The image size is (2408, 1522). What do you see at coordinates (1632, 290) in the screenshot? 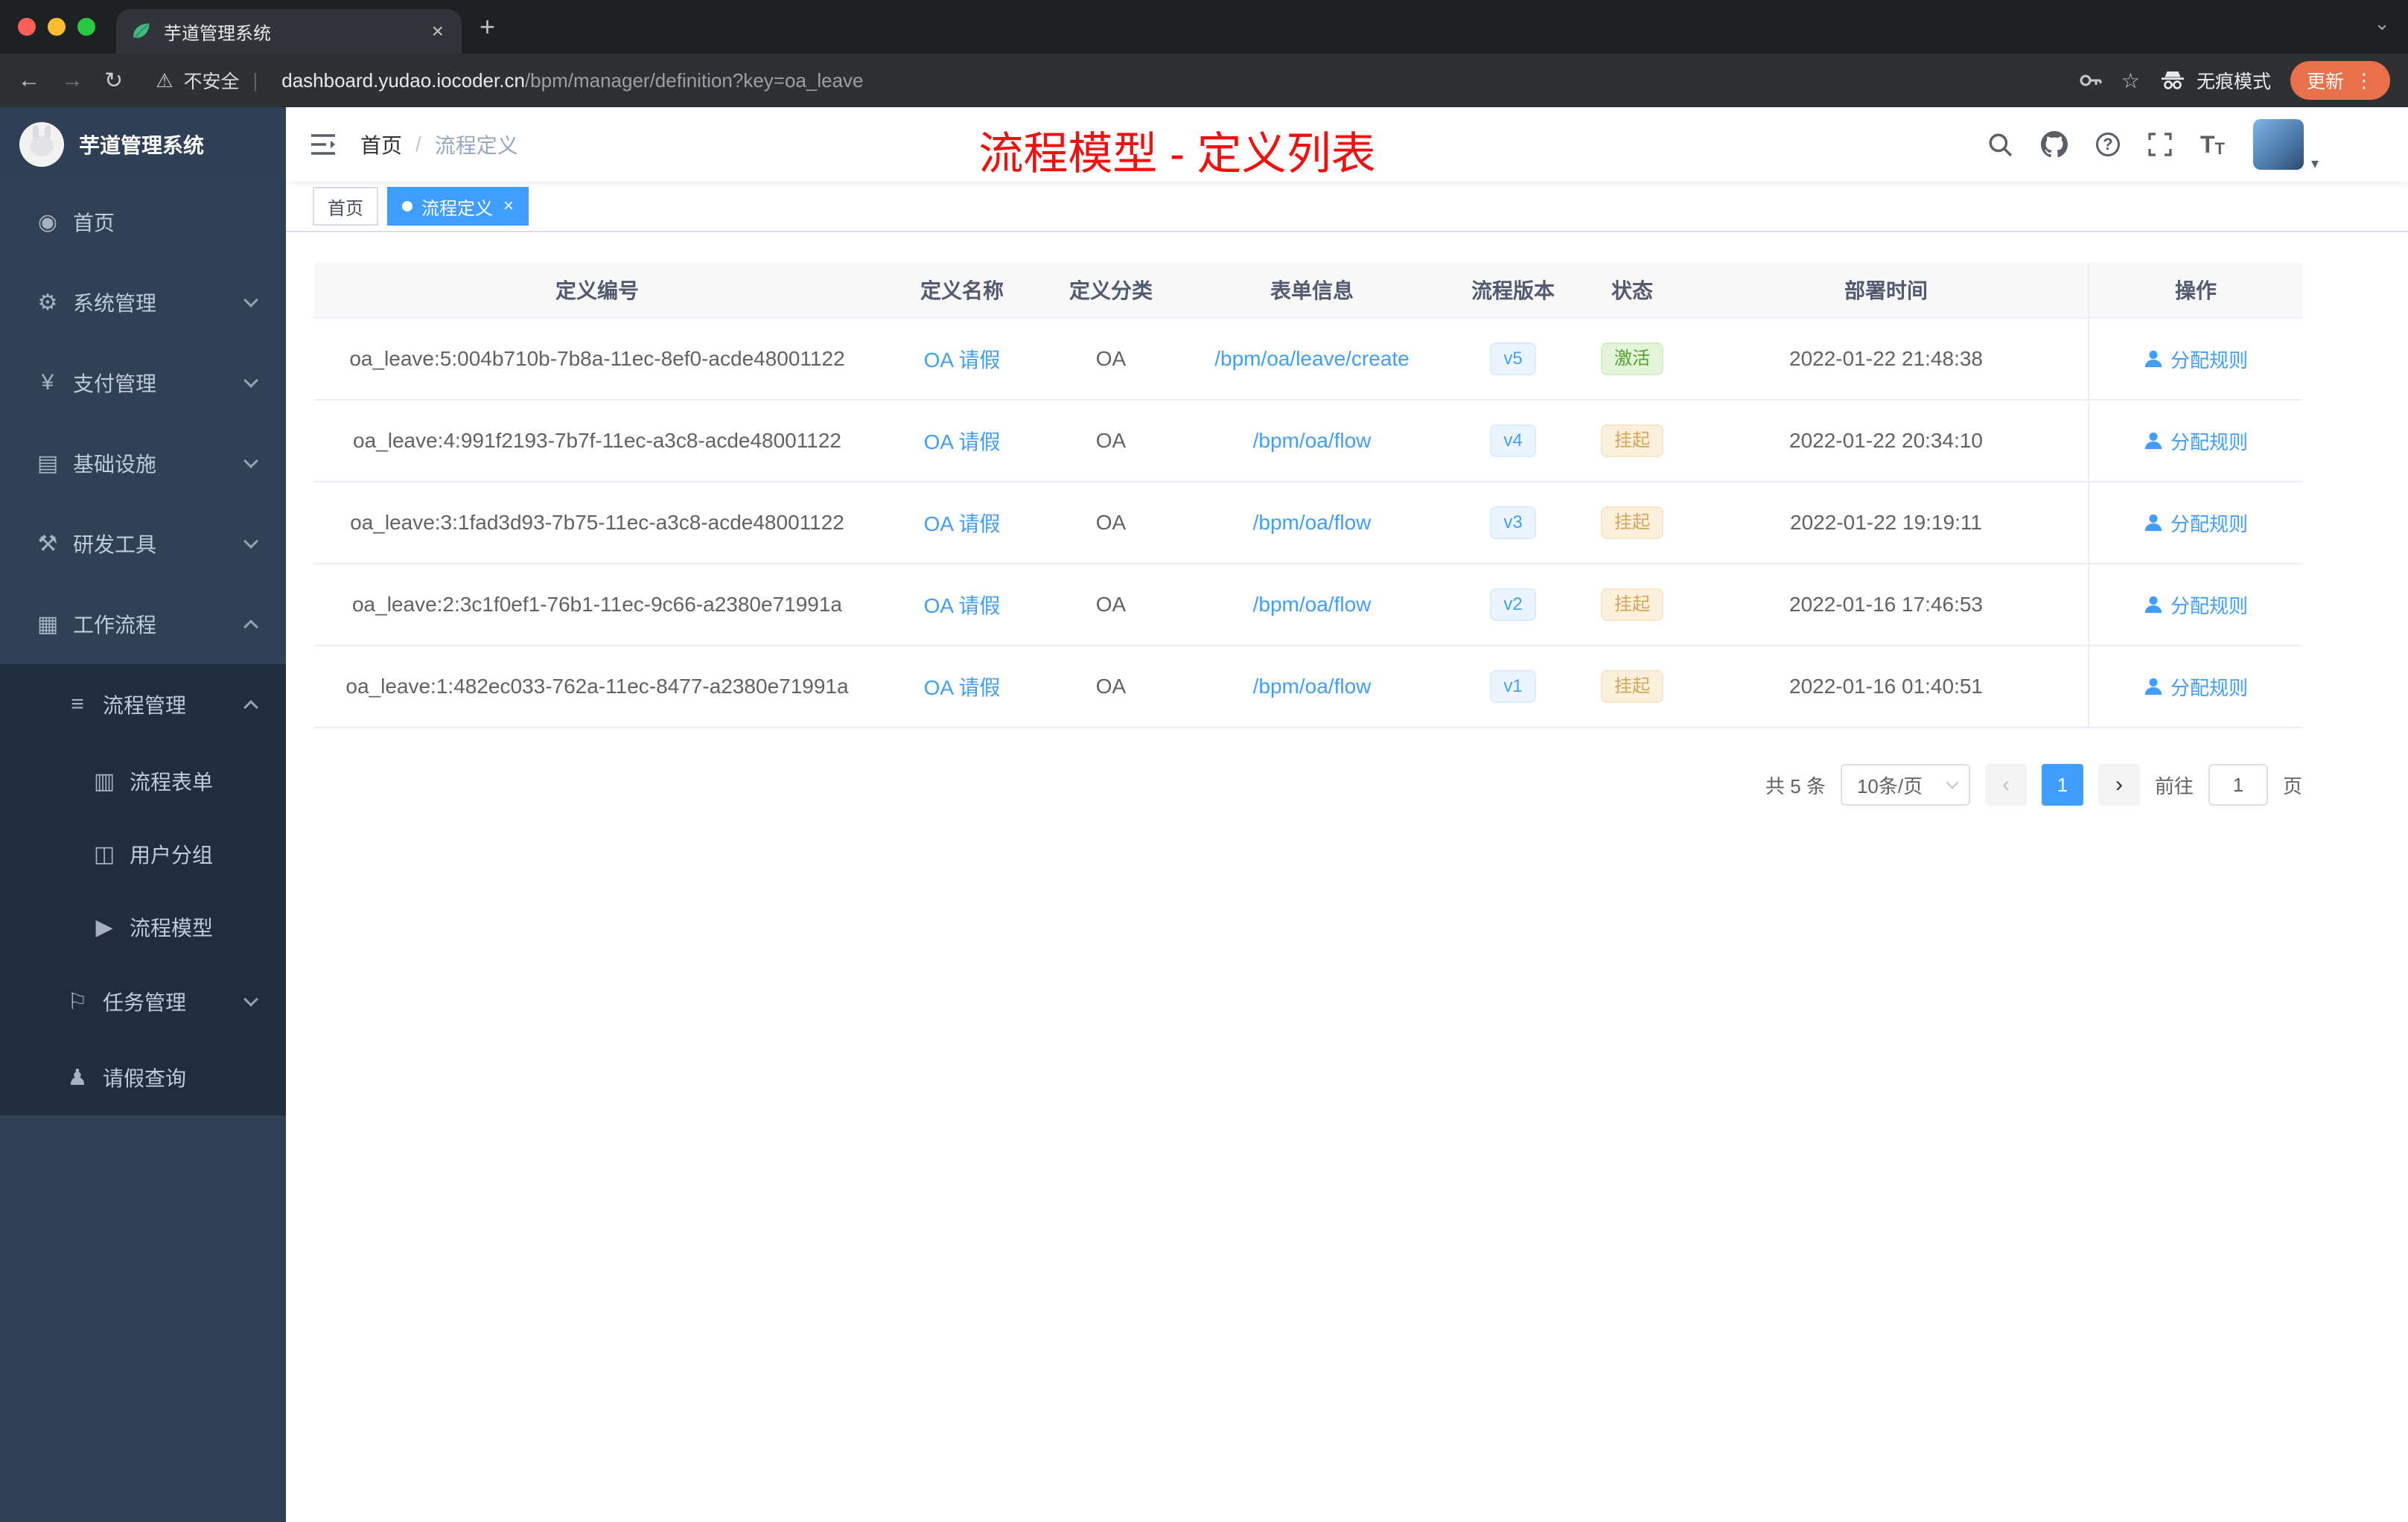
I see `column-header-status: 状态` at bounding box center [1632, 290].